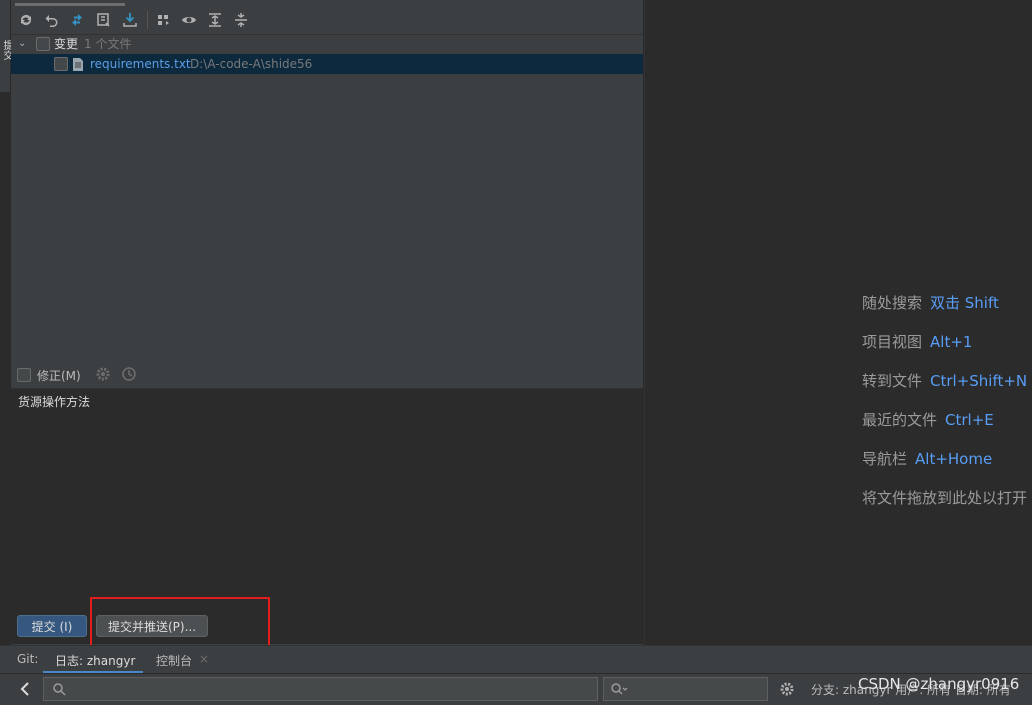 This screenshot has width=1032, height=705. Describe the element at coordinates (66, 44) in the screenshot. I see `group-label: 变更` at that location.